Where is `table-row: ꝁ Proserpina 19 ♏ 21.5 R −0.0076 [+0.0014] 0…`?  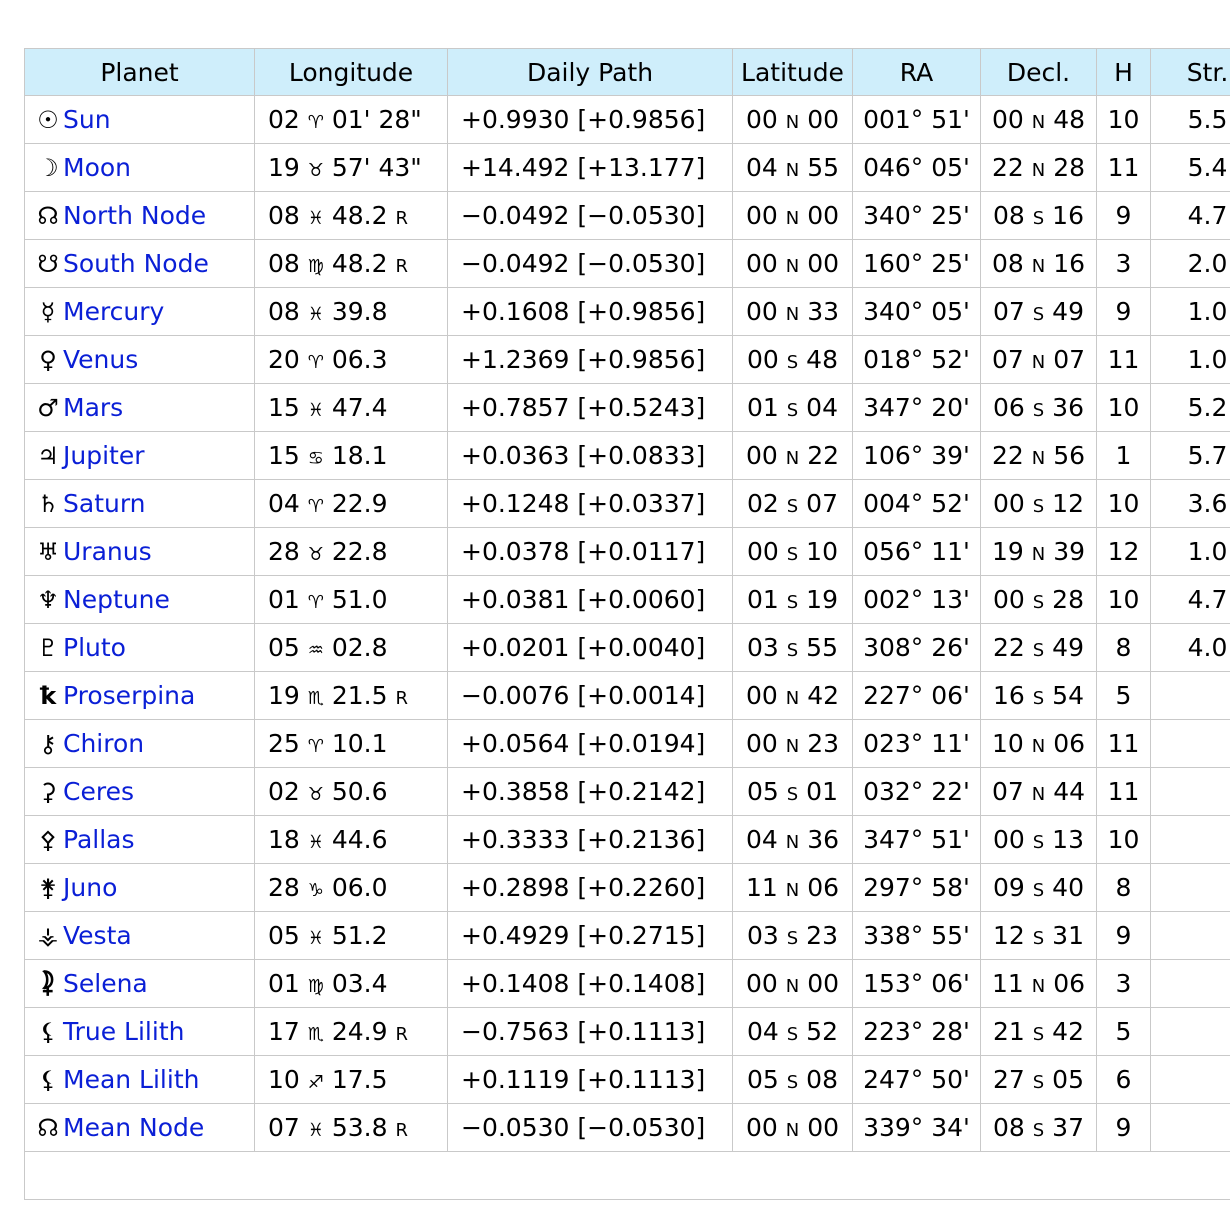
table-row: ꝁ Proserpina 19 ♏ 21.5 R −0.0076 [+0.0014] 0… is located at coordinates (627, 695).